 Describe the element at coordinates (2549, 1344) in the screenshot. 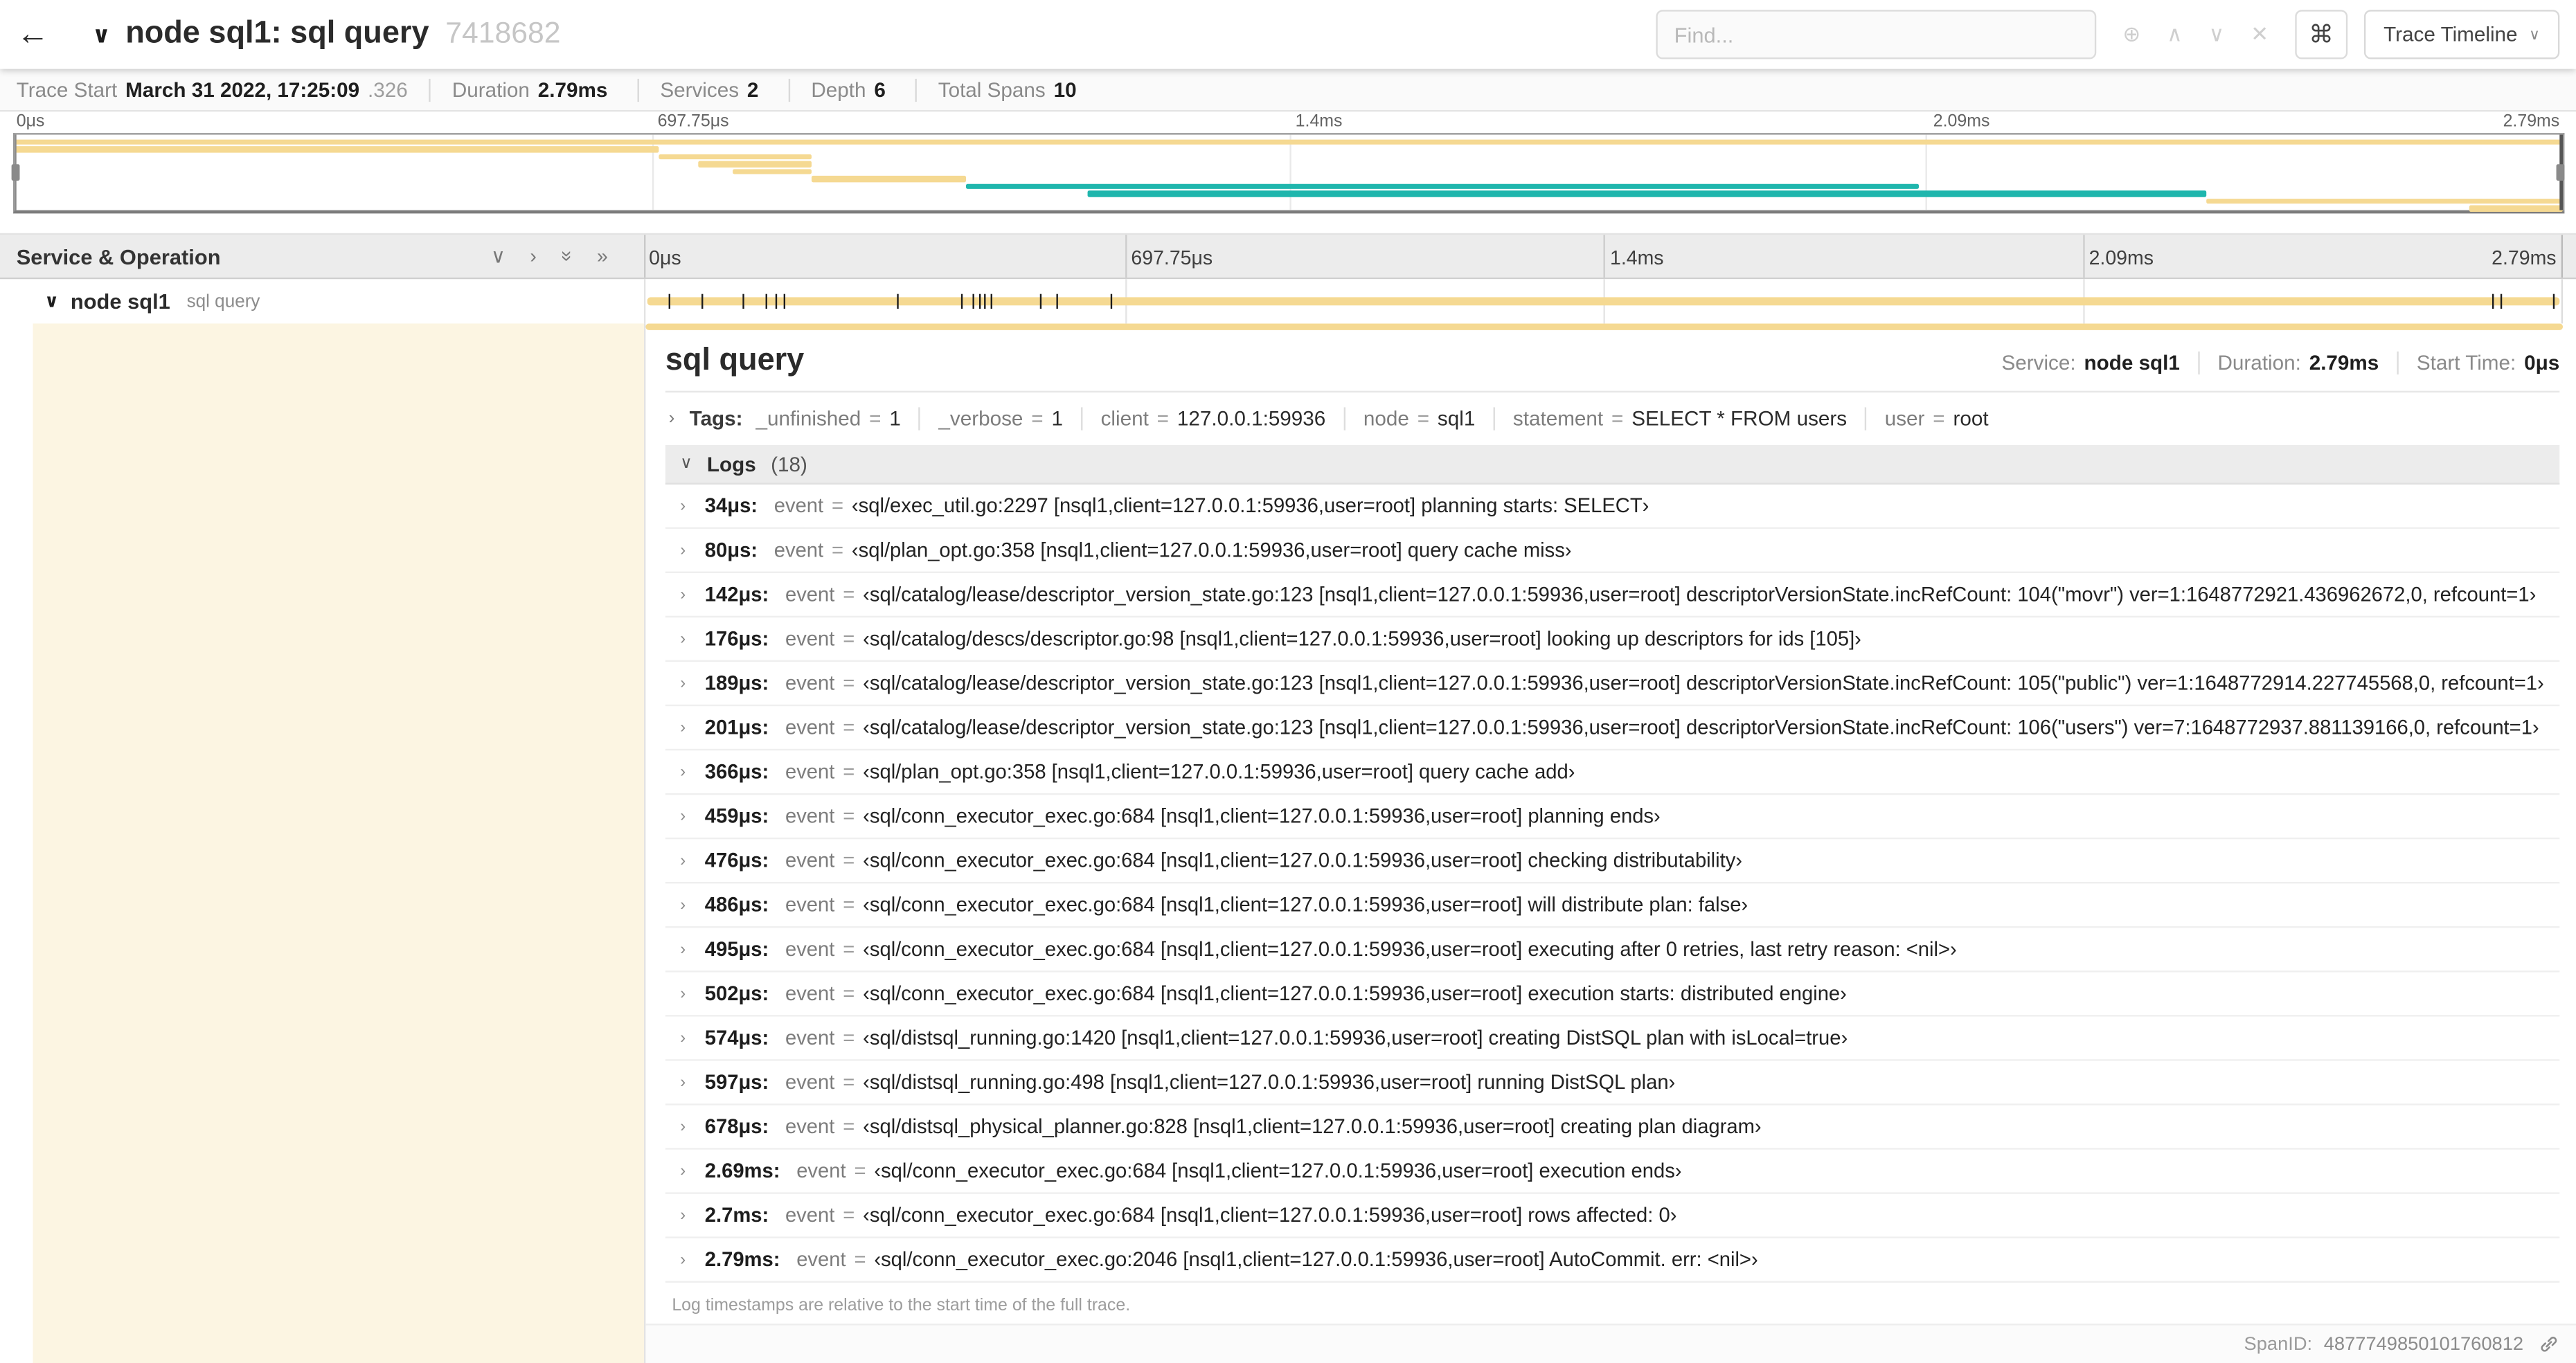

I see `link-icon` at that location.